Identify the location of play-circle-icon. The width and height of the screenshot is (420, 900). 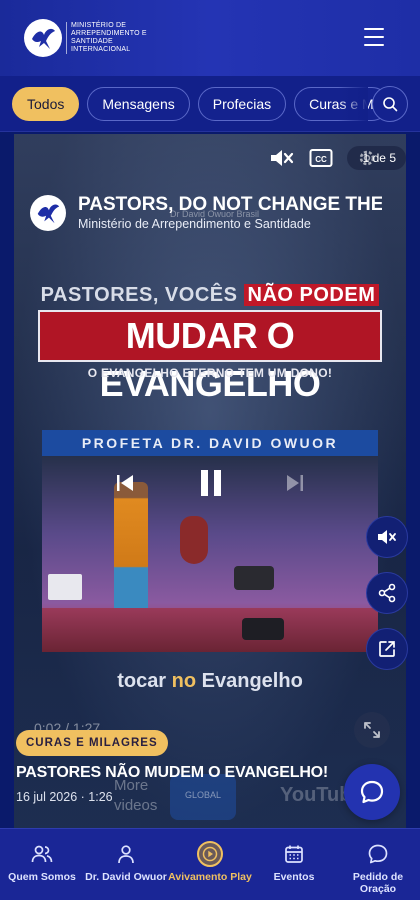
(210, 854).